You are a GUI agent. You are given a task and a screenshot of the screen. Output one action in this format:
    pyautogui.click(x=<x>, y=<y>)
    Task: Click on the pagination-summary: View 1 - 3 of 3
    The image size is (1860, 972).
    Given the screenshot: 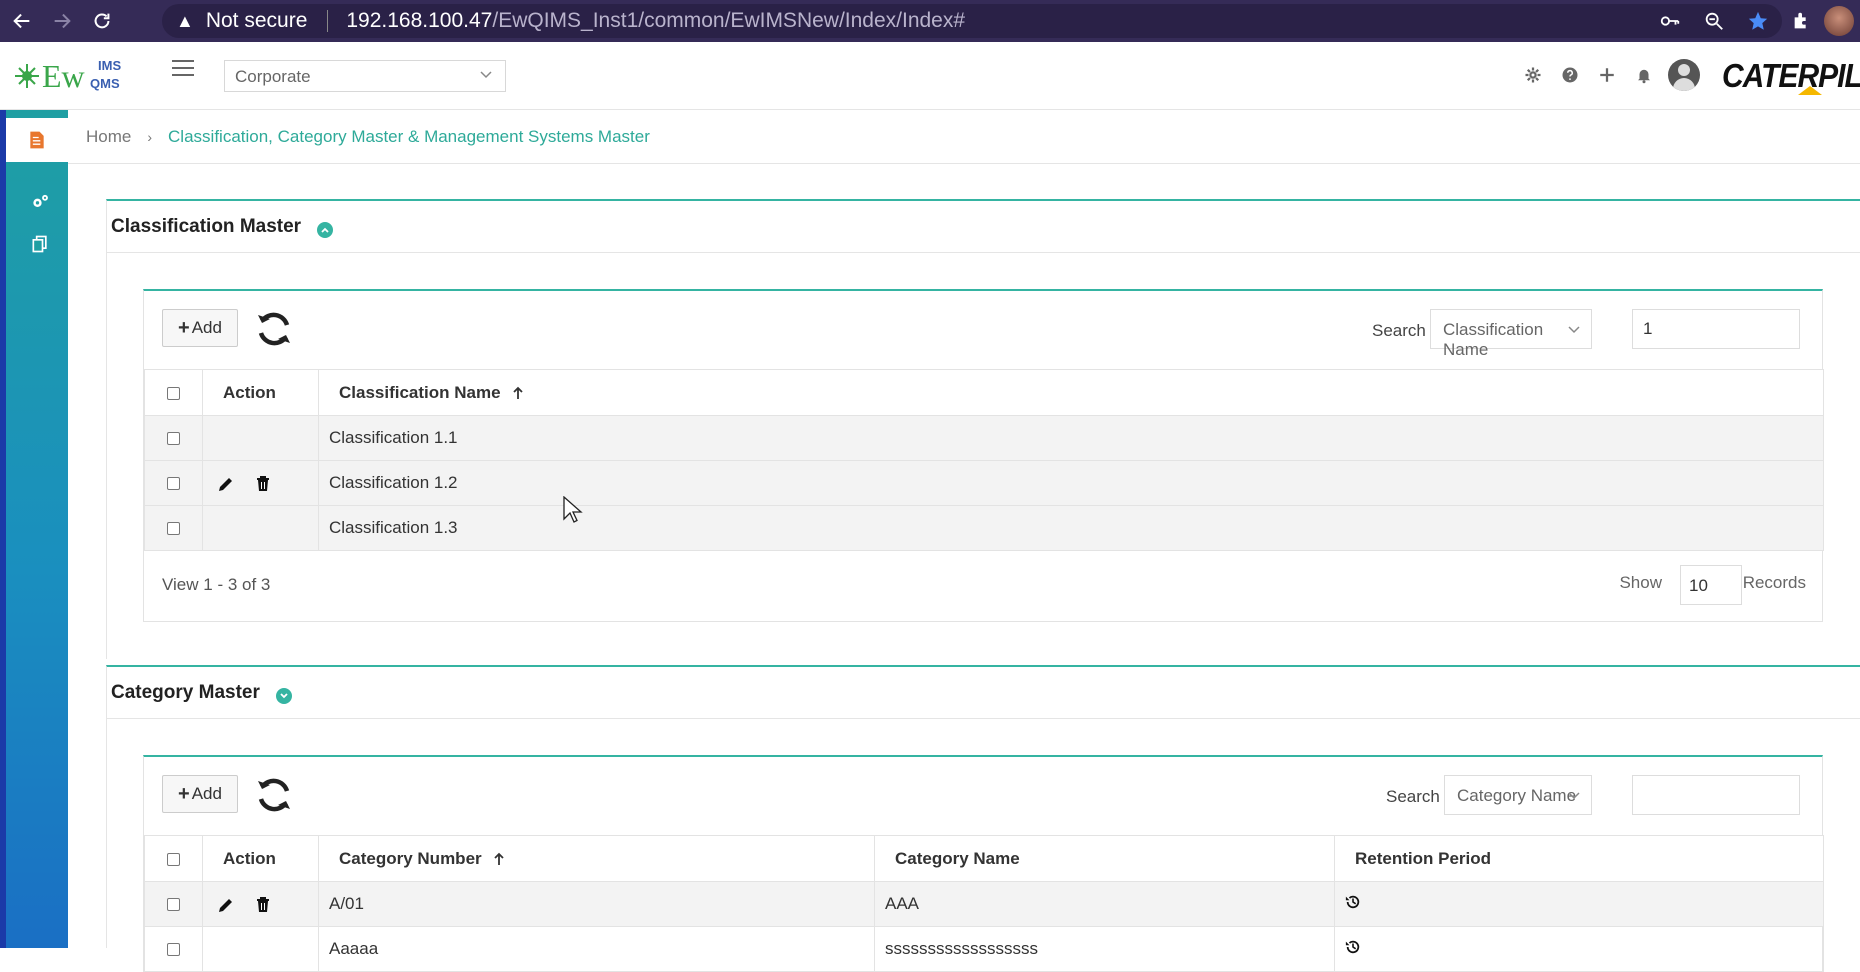 What is the action you would take?
    pyautogui.click(x=216, y=584)
    